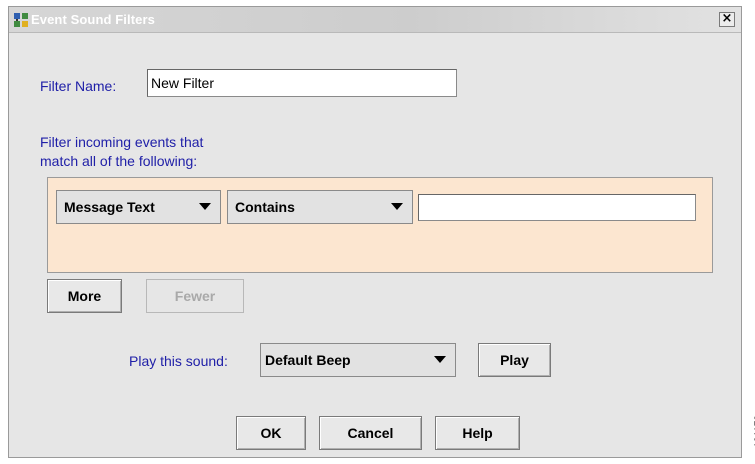 The image size is (755, 464). Describe the element at coordinates (302, 83) in the screenshot. I see `filter-name-input` at that location.